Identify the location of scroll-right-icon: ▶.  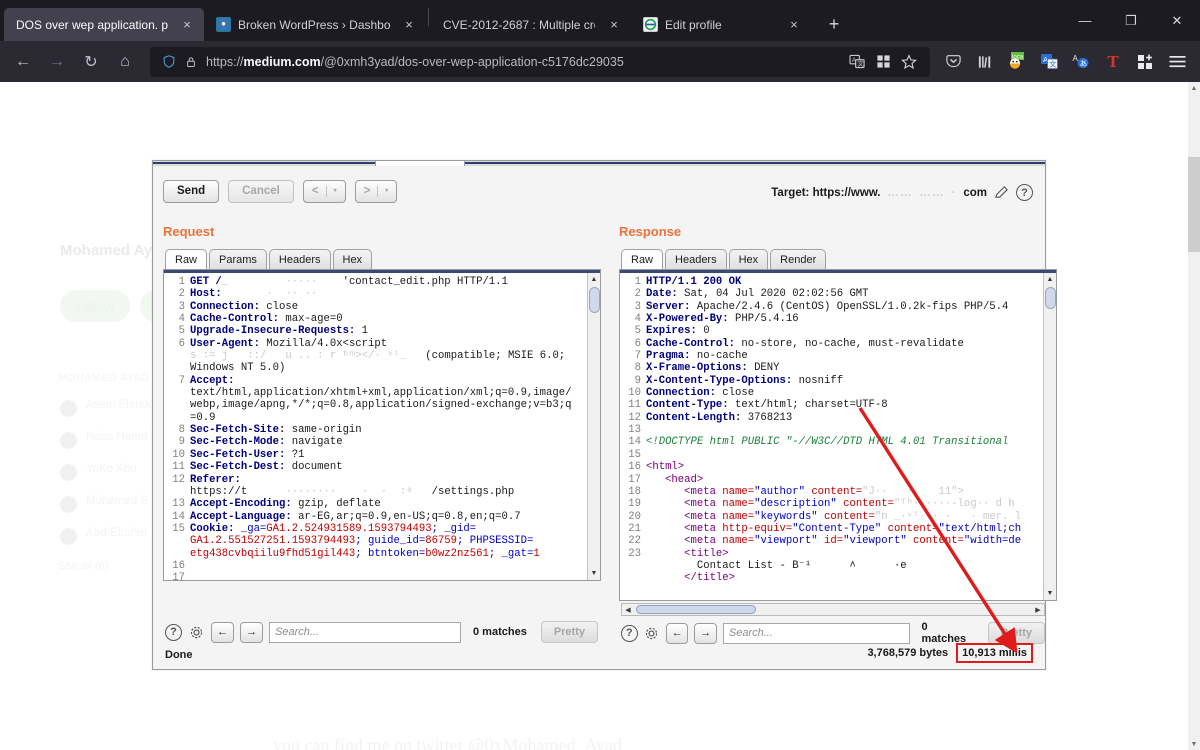
(1038, 609).